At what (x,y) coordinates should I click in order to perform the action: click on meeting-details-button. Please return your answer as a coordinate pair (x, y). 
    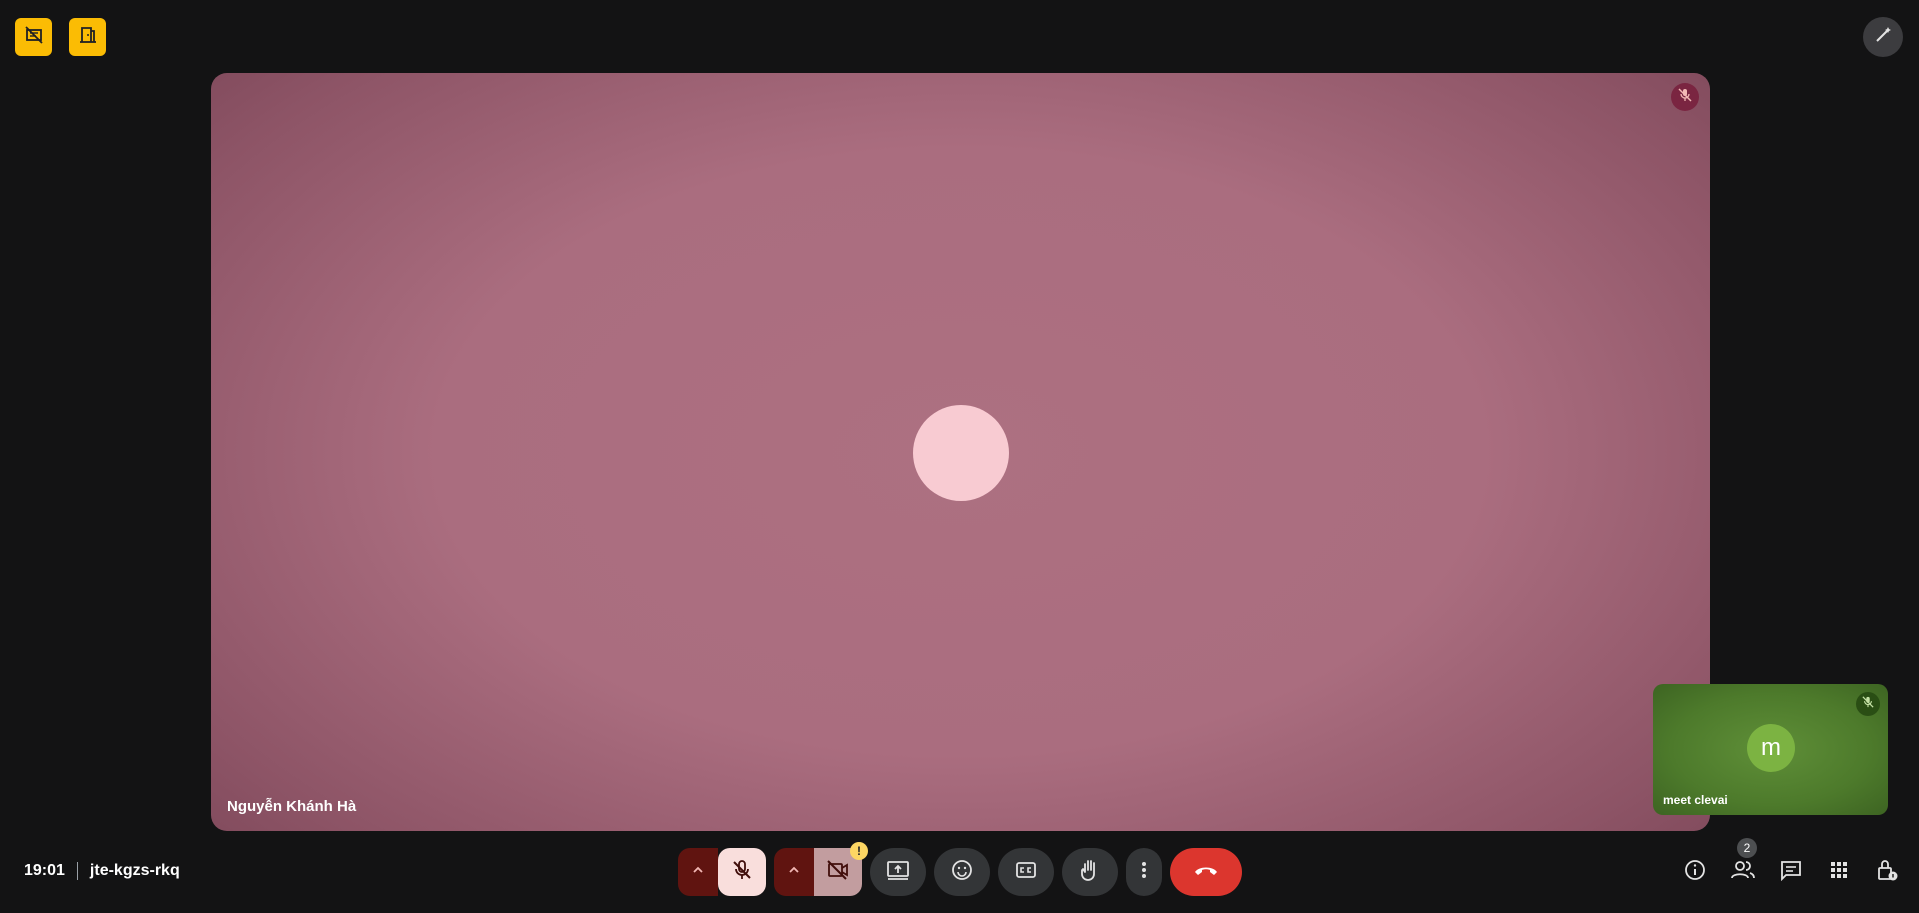
    Looking at the image, I should click on (1695, 872).